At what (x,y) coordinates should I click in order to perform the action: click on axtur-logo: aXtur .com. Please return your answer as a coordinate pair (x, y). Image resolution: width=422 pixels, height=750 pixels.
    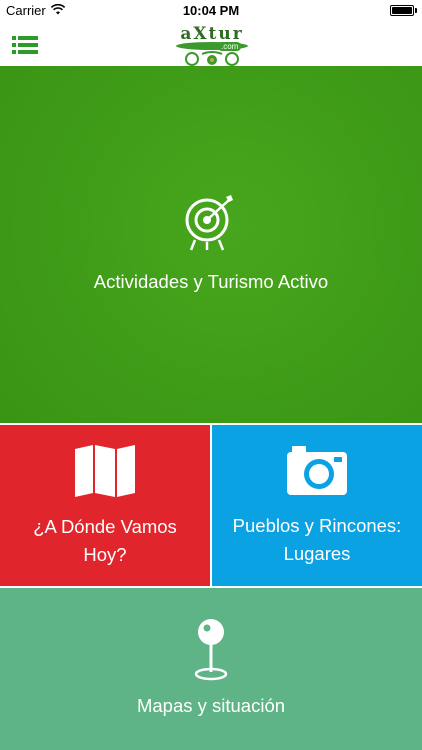
    Looking at the image, I should click on (212, 45).